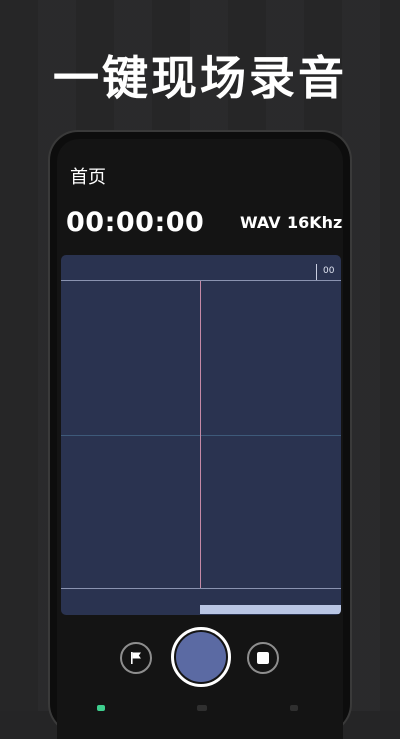 This screenshot has height=739, width=400. What do you see at coordinates (314, 222) in the screenshot?
I see `sample-rate-label: 16Khz` at bounding box center [314, 222].